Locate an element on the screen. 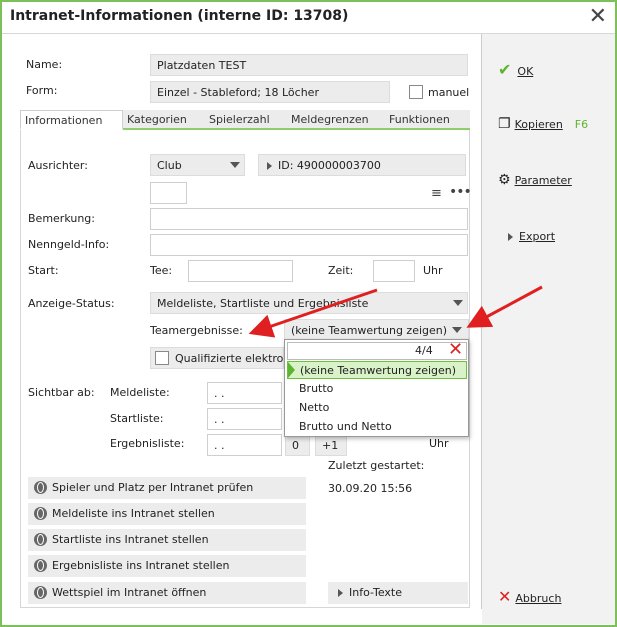  tab-spielerzahl: Spielerzahl is located at coordinates (246, 120).